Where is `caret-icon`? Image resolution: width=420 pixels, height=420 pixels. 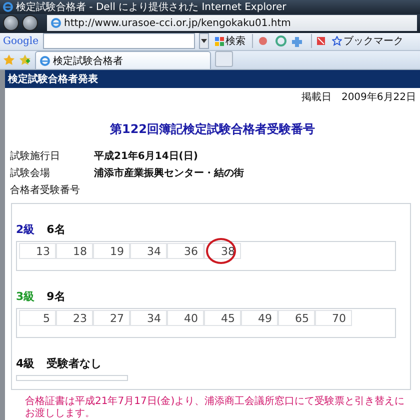
caret-icon is located at coordinates (203, 41).